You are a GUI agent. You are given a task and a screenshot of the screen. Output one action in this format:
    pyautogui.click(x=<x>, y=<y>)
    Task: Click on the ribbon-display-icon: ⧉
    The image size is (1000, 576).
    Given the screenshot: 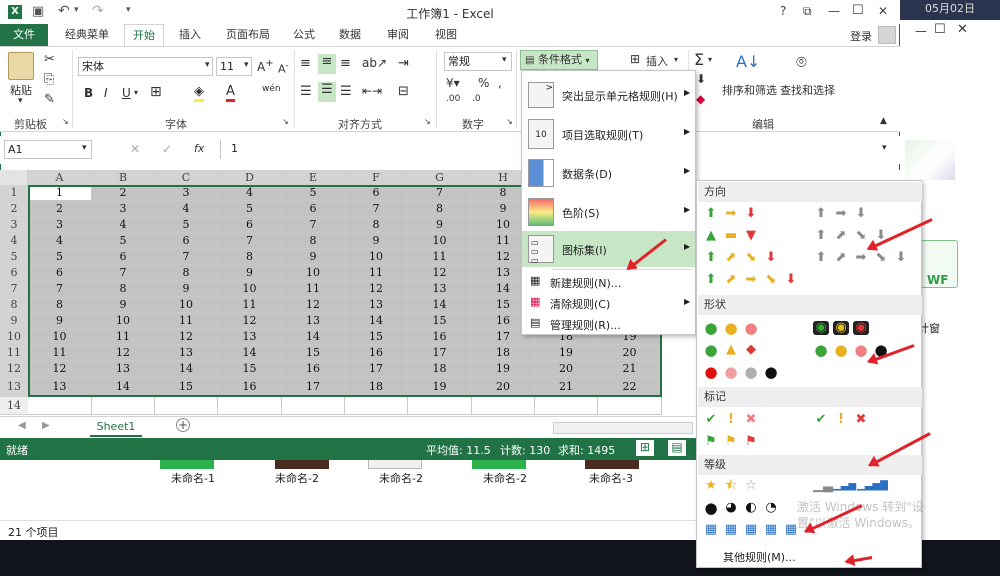 What is the action you would take?
    pyautogui.click(x=807, y=11)
    